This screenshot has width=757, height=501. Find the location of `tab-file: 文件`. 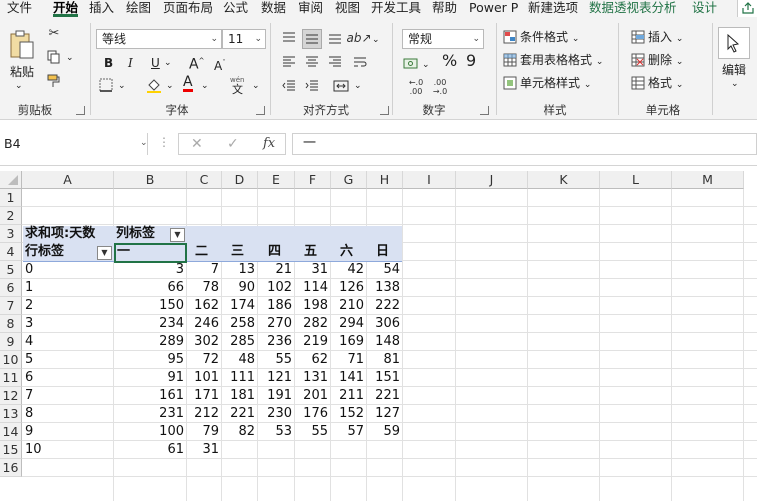

tab-file: 文件 is located at coordinates (19, 8).